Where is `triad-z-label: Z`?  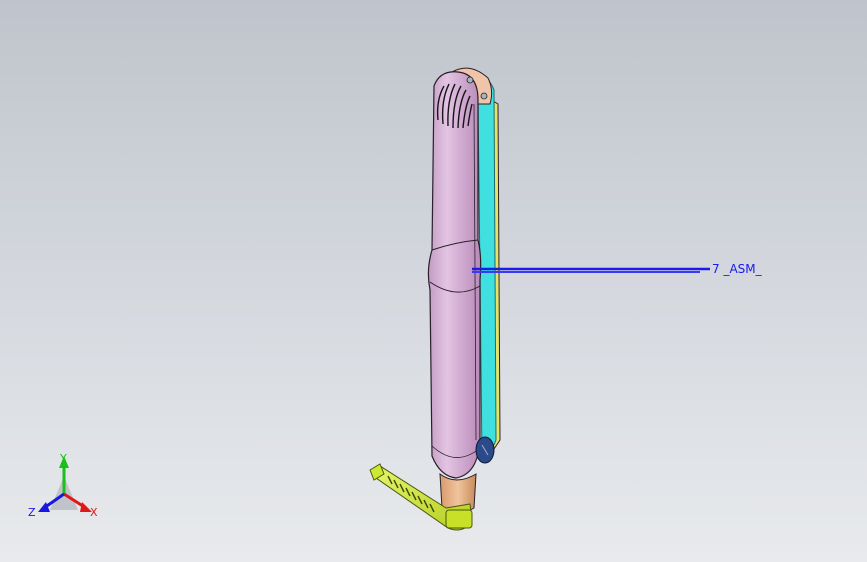
triad-z-label: Z is located at coordinates (32, 512).